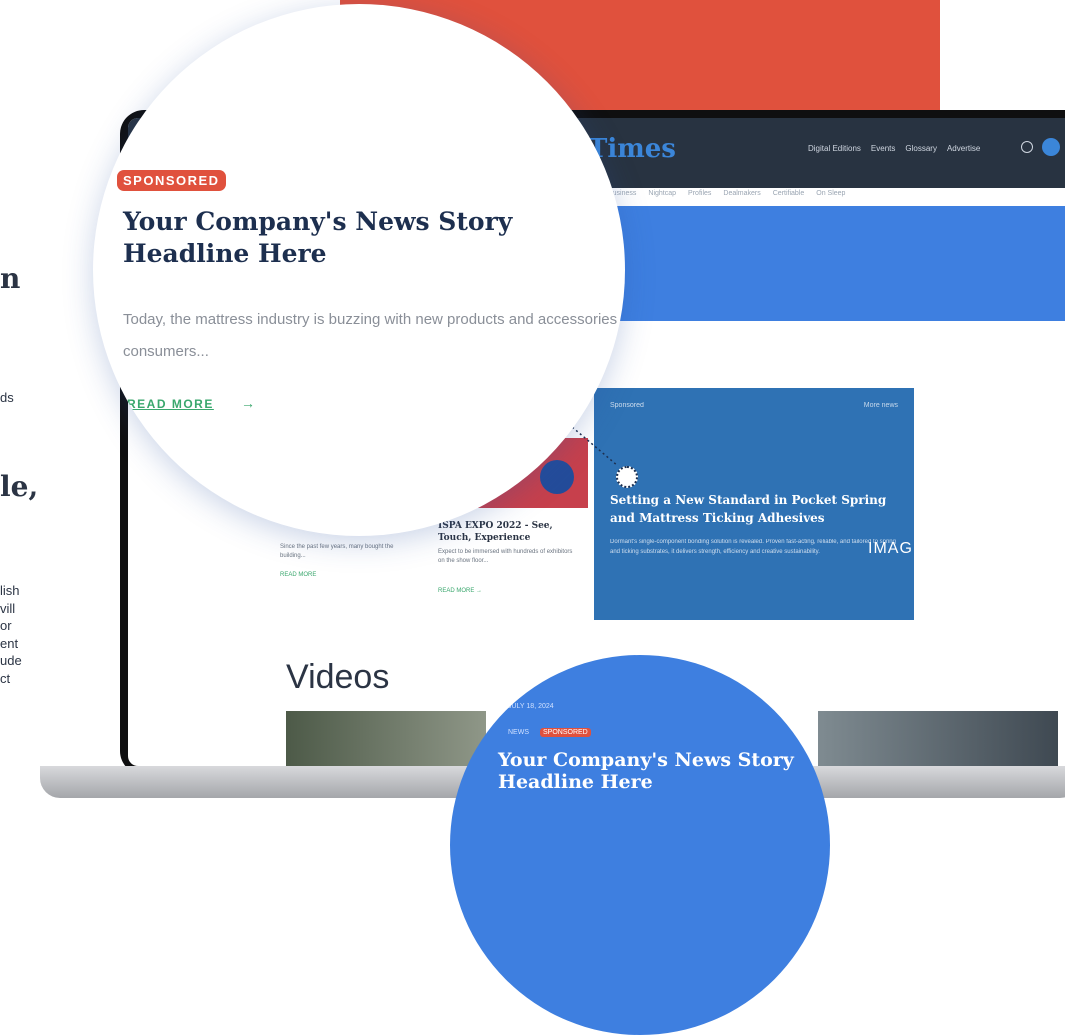 This screenshot has width=1065, height=1035. I want to click on thumbnail-disc-shape, so click(557, 477).